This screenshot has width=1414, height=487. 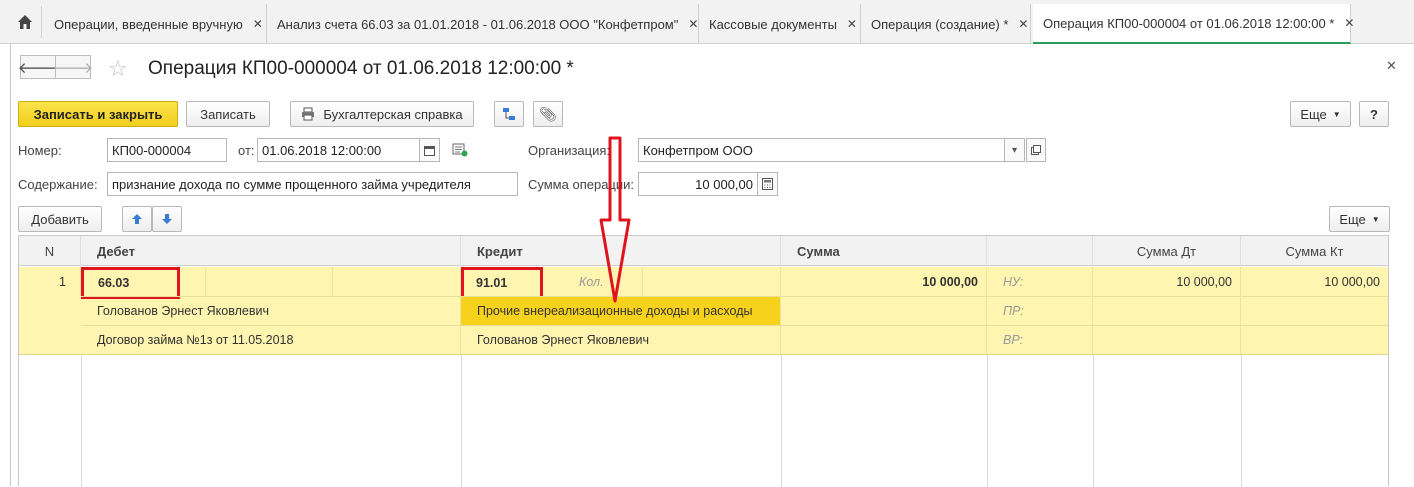 What do you see at coordinates (246, 150) in the screenshot?
I see `date-label: от:` at bounding box center [246, 150].